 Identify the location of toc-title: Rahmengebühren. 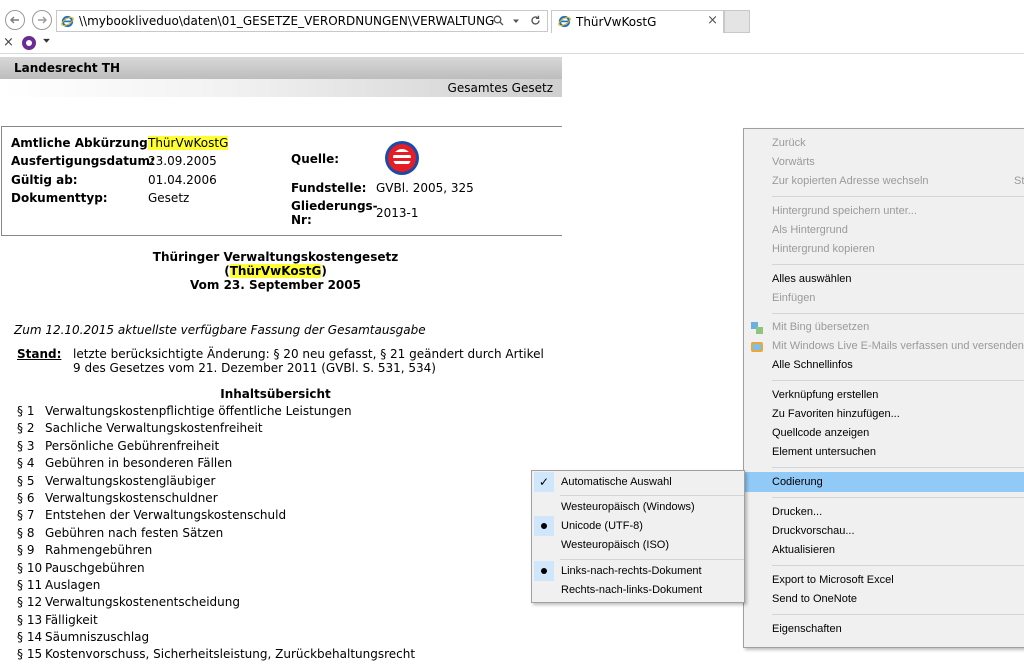
(98, 550).